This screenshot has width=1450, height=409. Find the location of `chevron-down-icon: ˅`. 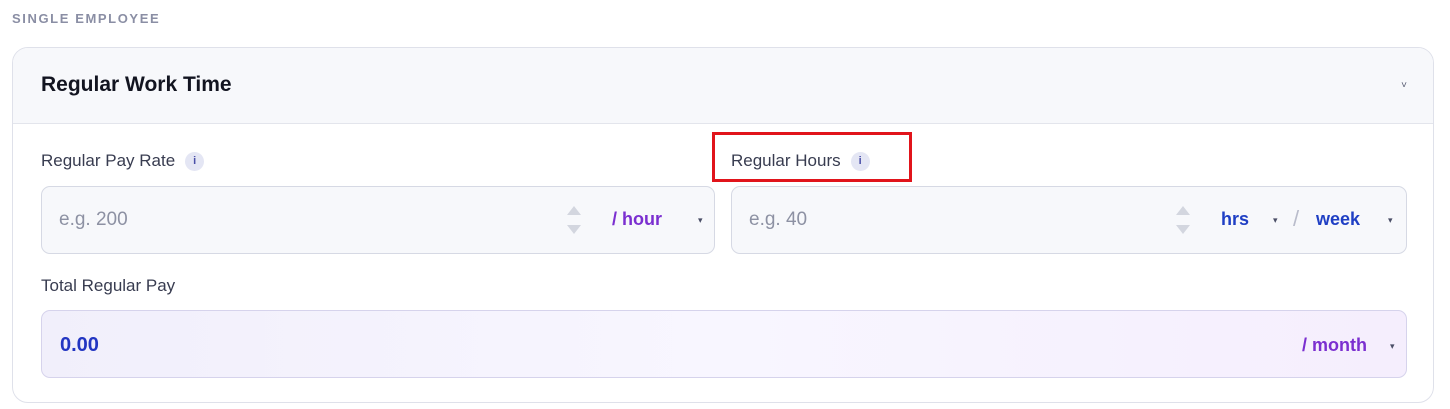

chevron-down-icon: ˅ is located at coordinates (1404, 85).